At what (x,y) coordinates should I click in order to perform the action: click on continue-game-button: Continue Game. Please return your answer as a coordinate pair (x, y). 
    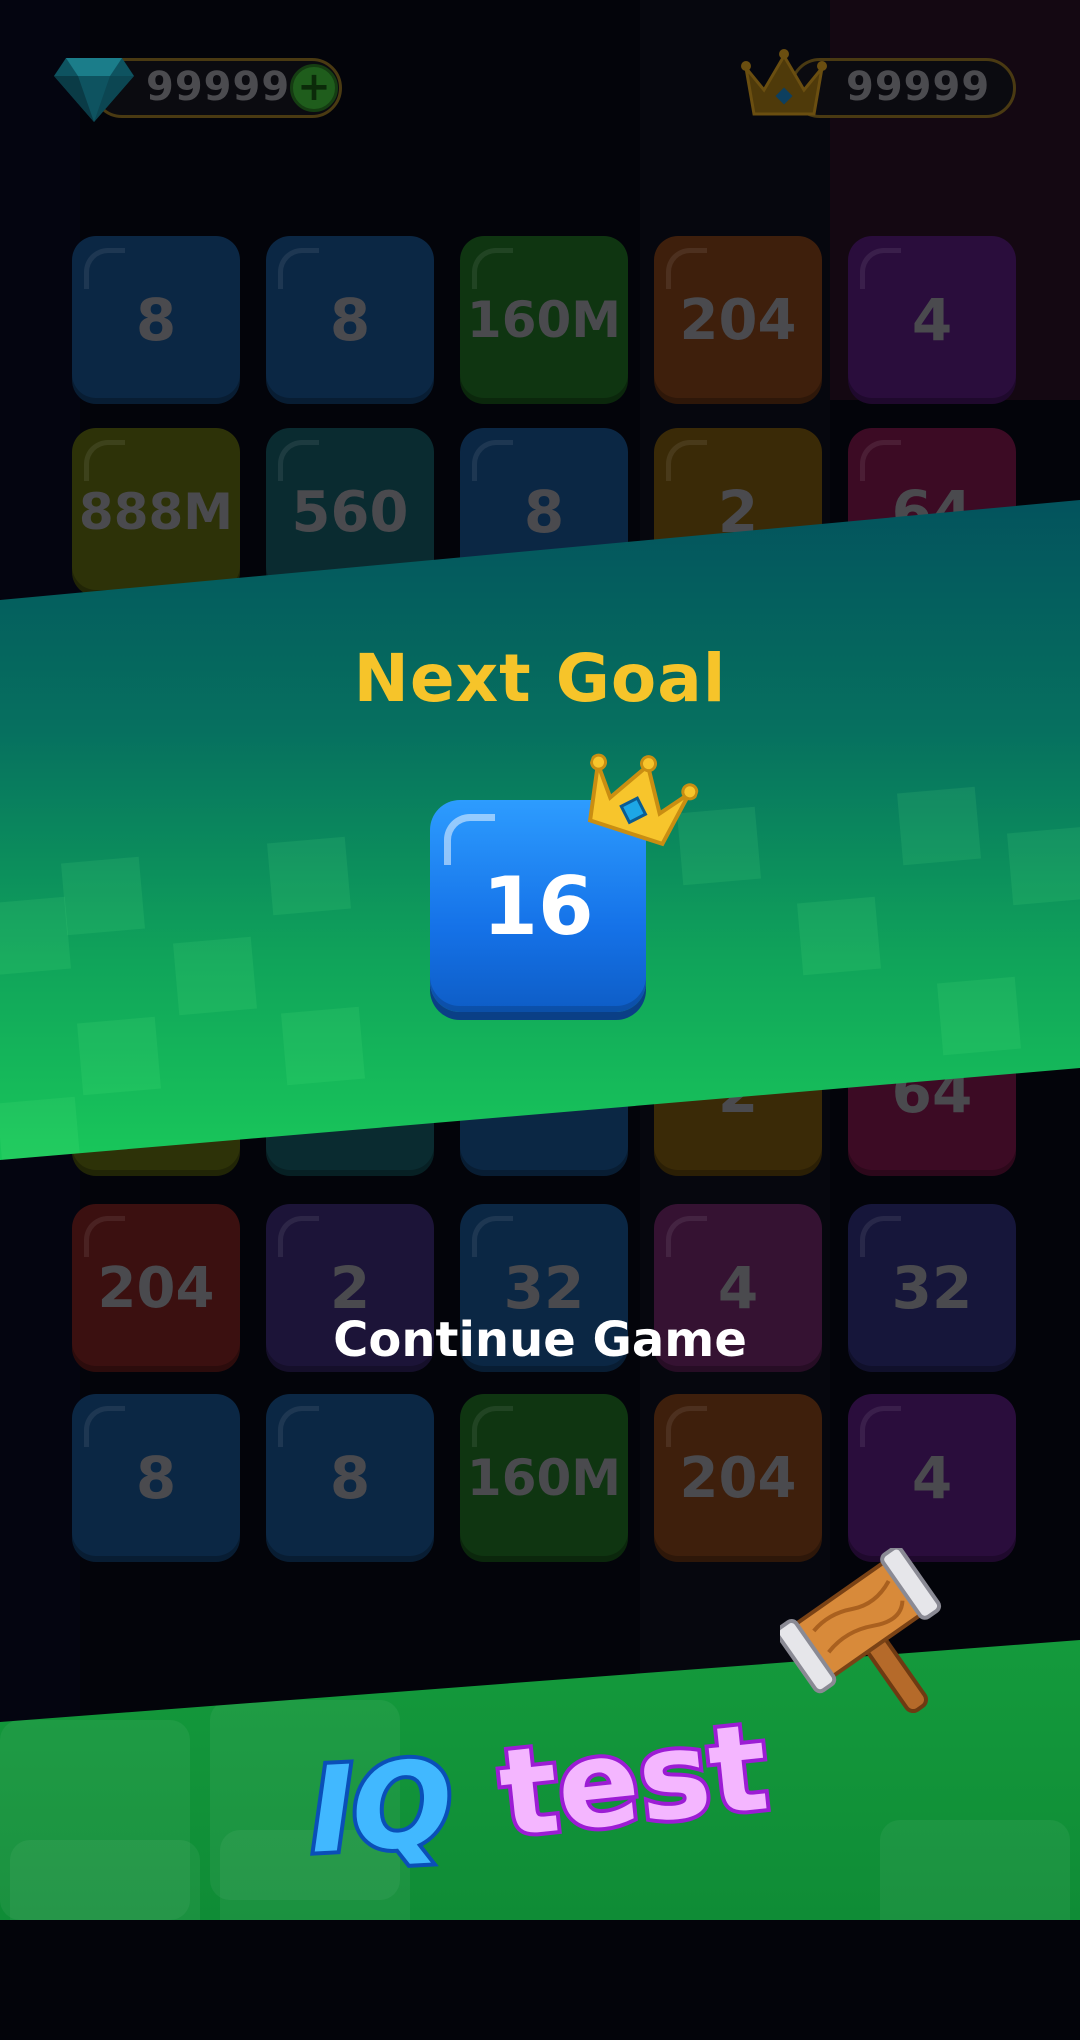
    Looking at the image, I should click on (540, 1340).